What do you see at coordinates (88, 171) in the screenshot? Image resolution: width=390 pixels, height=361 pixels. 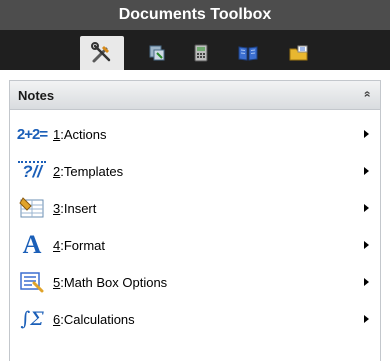 I see `menu-item-label: 2:Templates` at bounding box center [88, 171].